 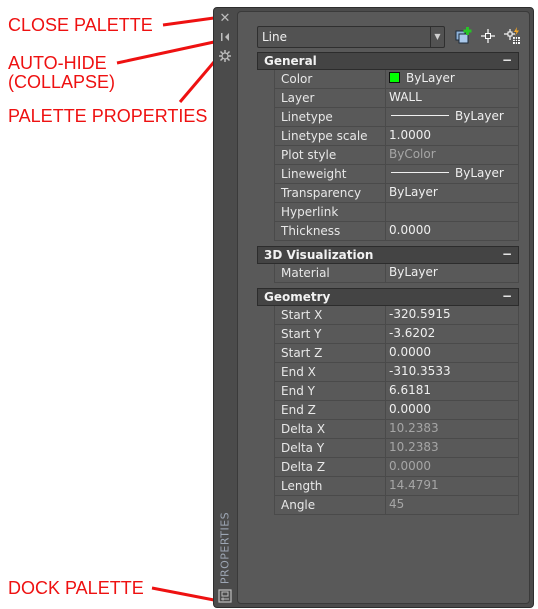 I want to click on property-value-text: -310.3533, so click(x=420, y=371).